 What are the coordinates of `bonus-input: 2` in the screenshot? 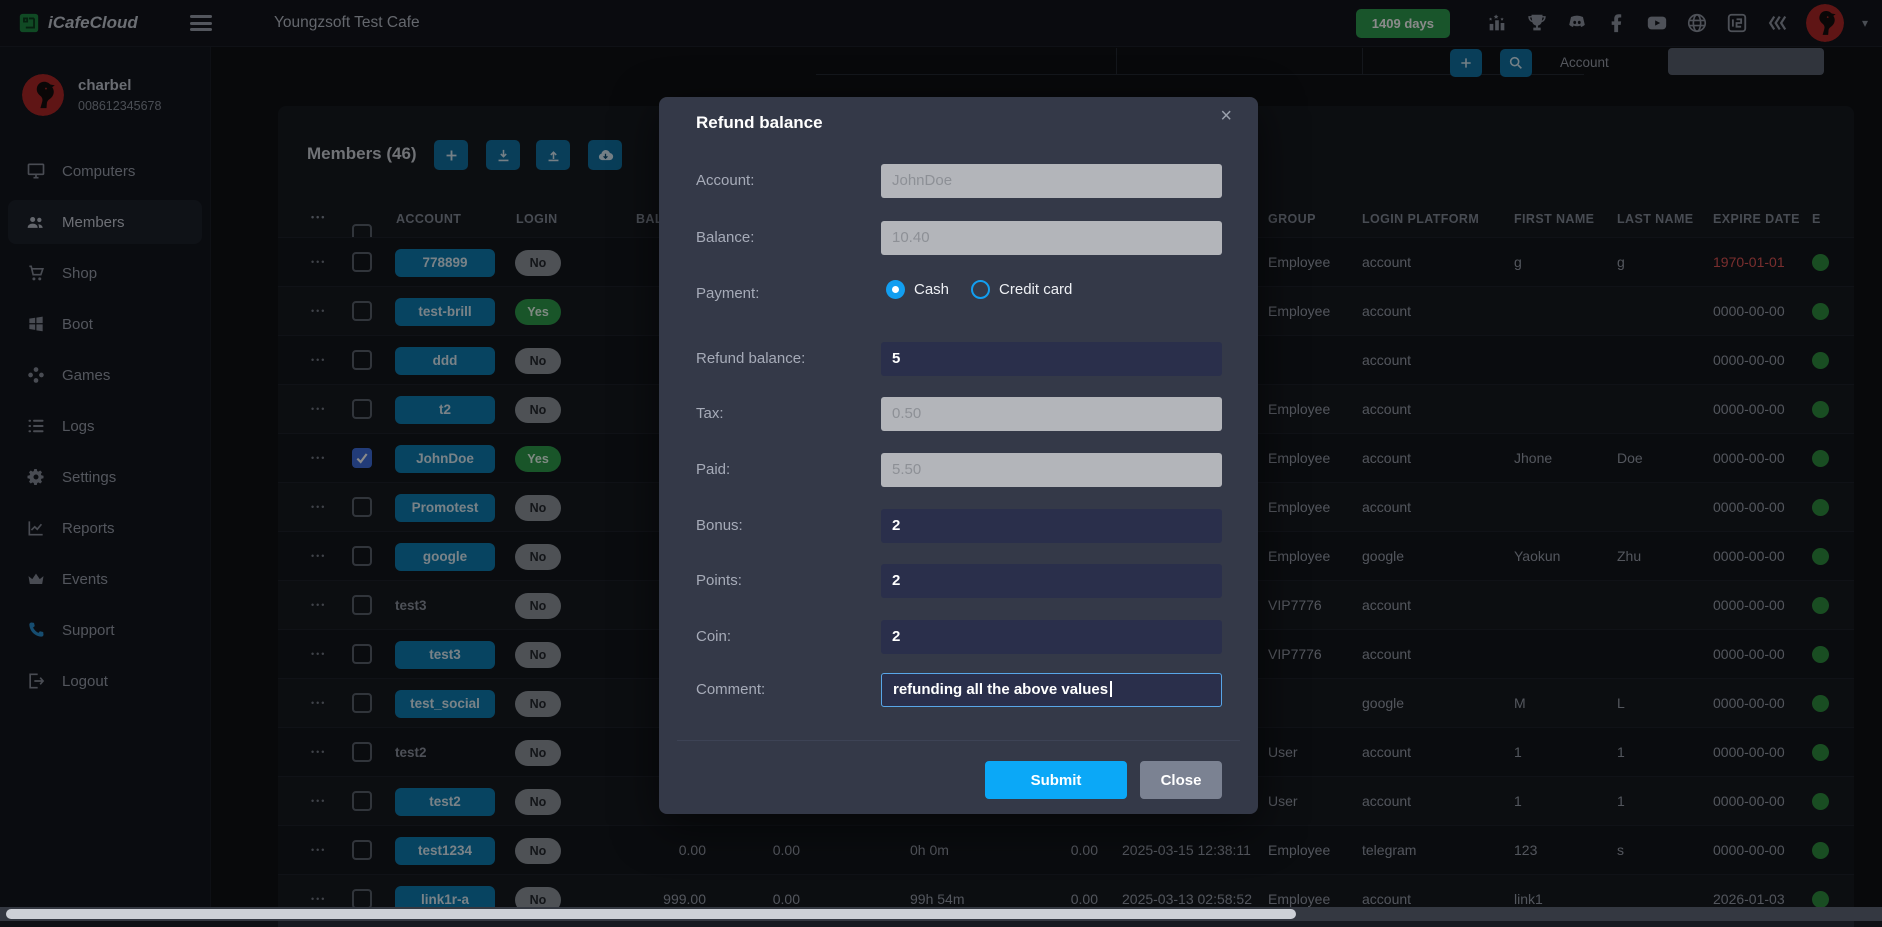 It's located at (1051, 526).